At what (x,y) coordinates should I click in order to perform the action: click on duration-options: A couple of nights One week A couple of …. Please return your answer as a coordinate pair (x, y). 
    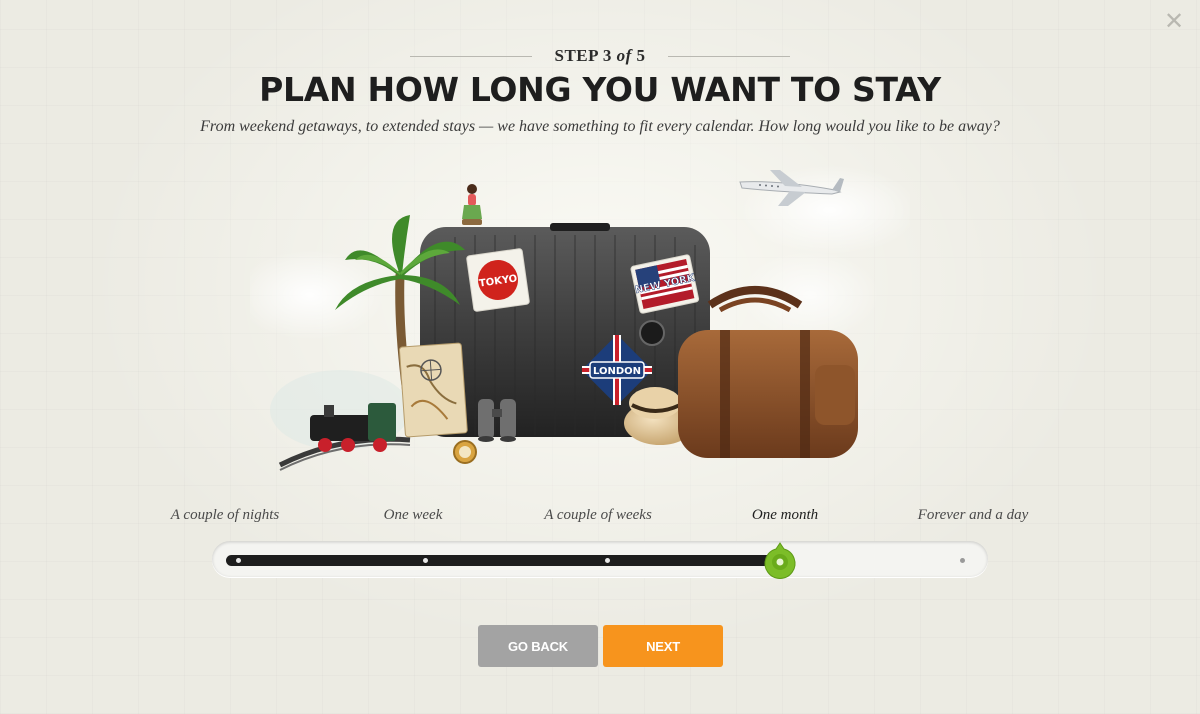
    Looking at the image, I should click on (600, 517).